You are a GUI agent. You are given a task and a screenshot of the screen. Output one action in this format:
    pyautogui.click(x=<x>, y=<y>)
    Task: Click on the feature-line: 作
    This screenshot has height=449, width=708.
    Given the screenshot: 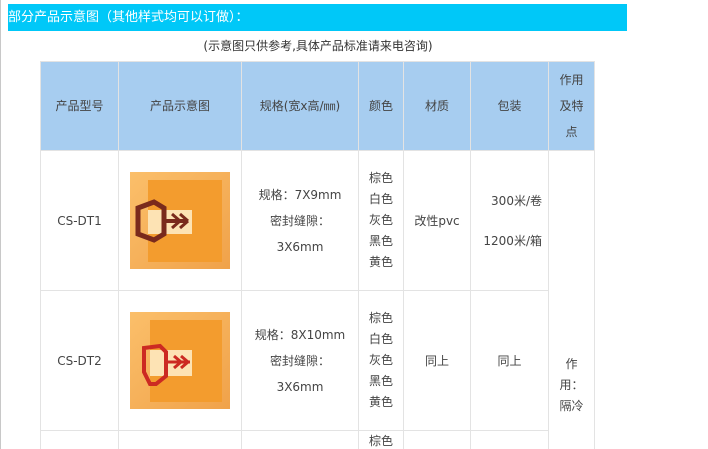 What is the action you would take?
    pyautogui.click(x=571, y=364)
    